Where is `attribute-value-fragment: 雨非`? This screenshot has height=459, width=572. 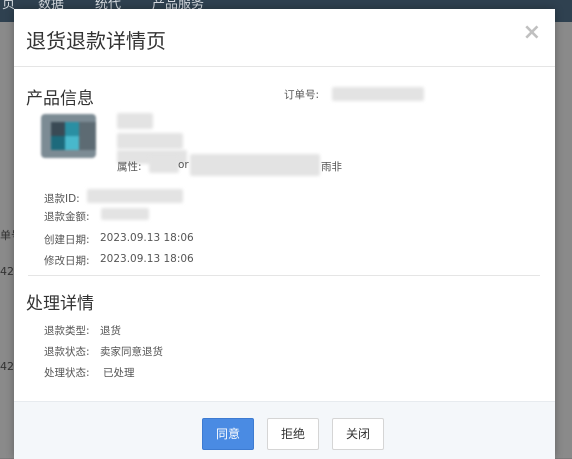
attribute-value-fragment: 雨非 is located at coordinates (331, 167).